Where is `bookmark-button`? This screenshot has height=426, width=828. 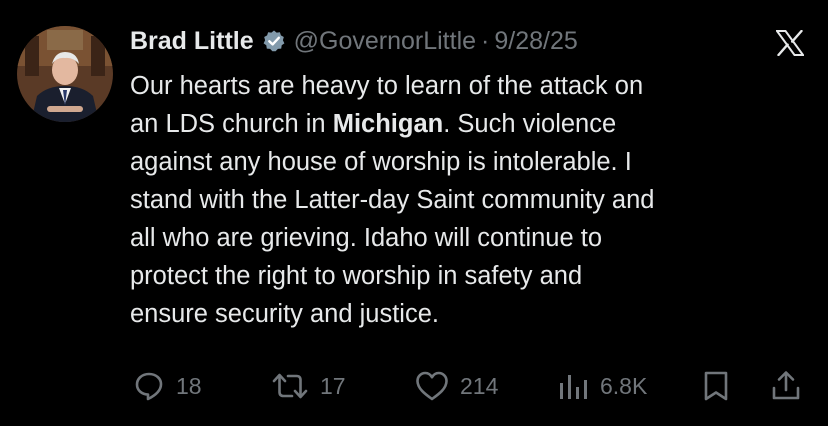
bookmark-button is located at coordinates (716, 386).